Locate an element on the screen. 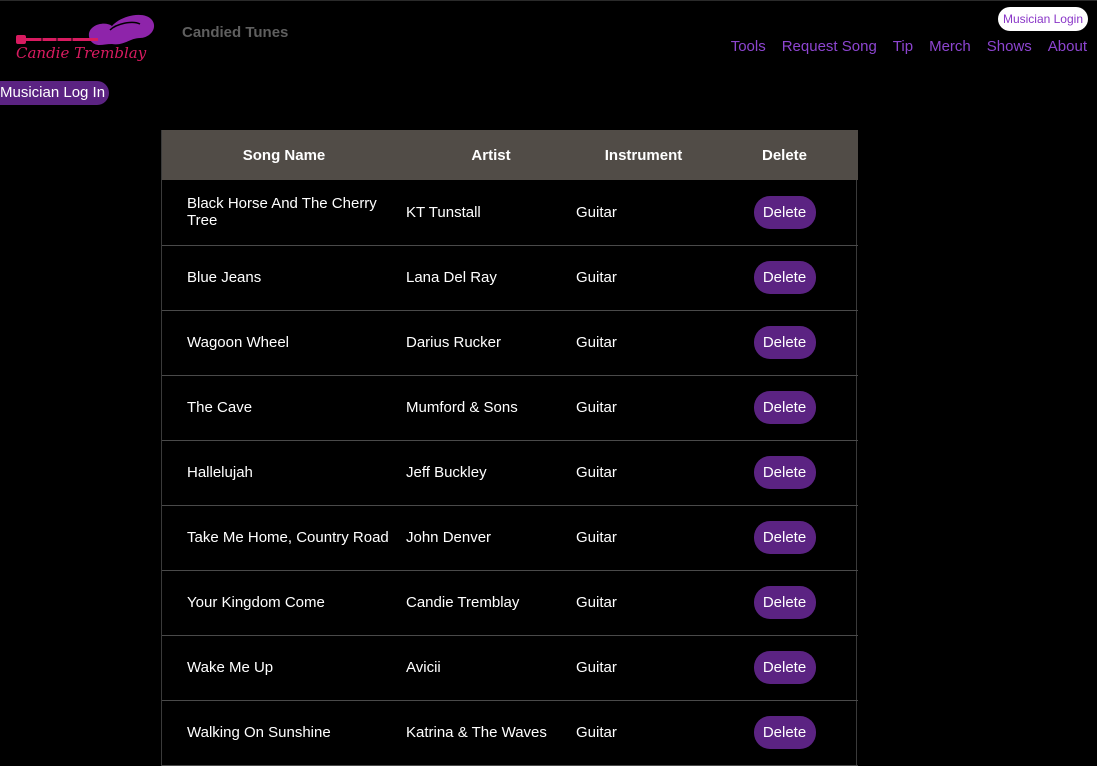 The image size is (1097, 766). header-song-name: Song Name is located at coordinates (284, 155).